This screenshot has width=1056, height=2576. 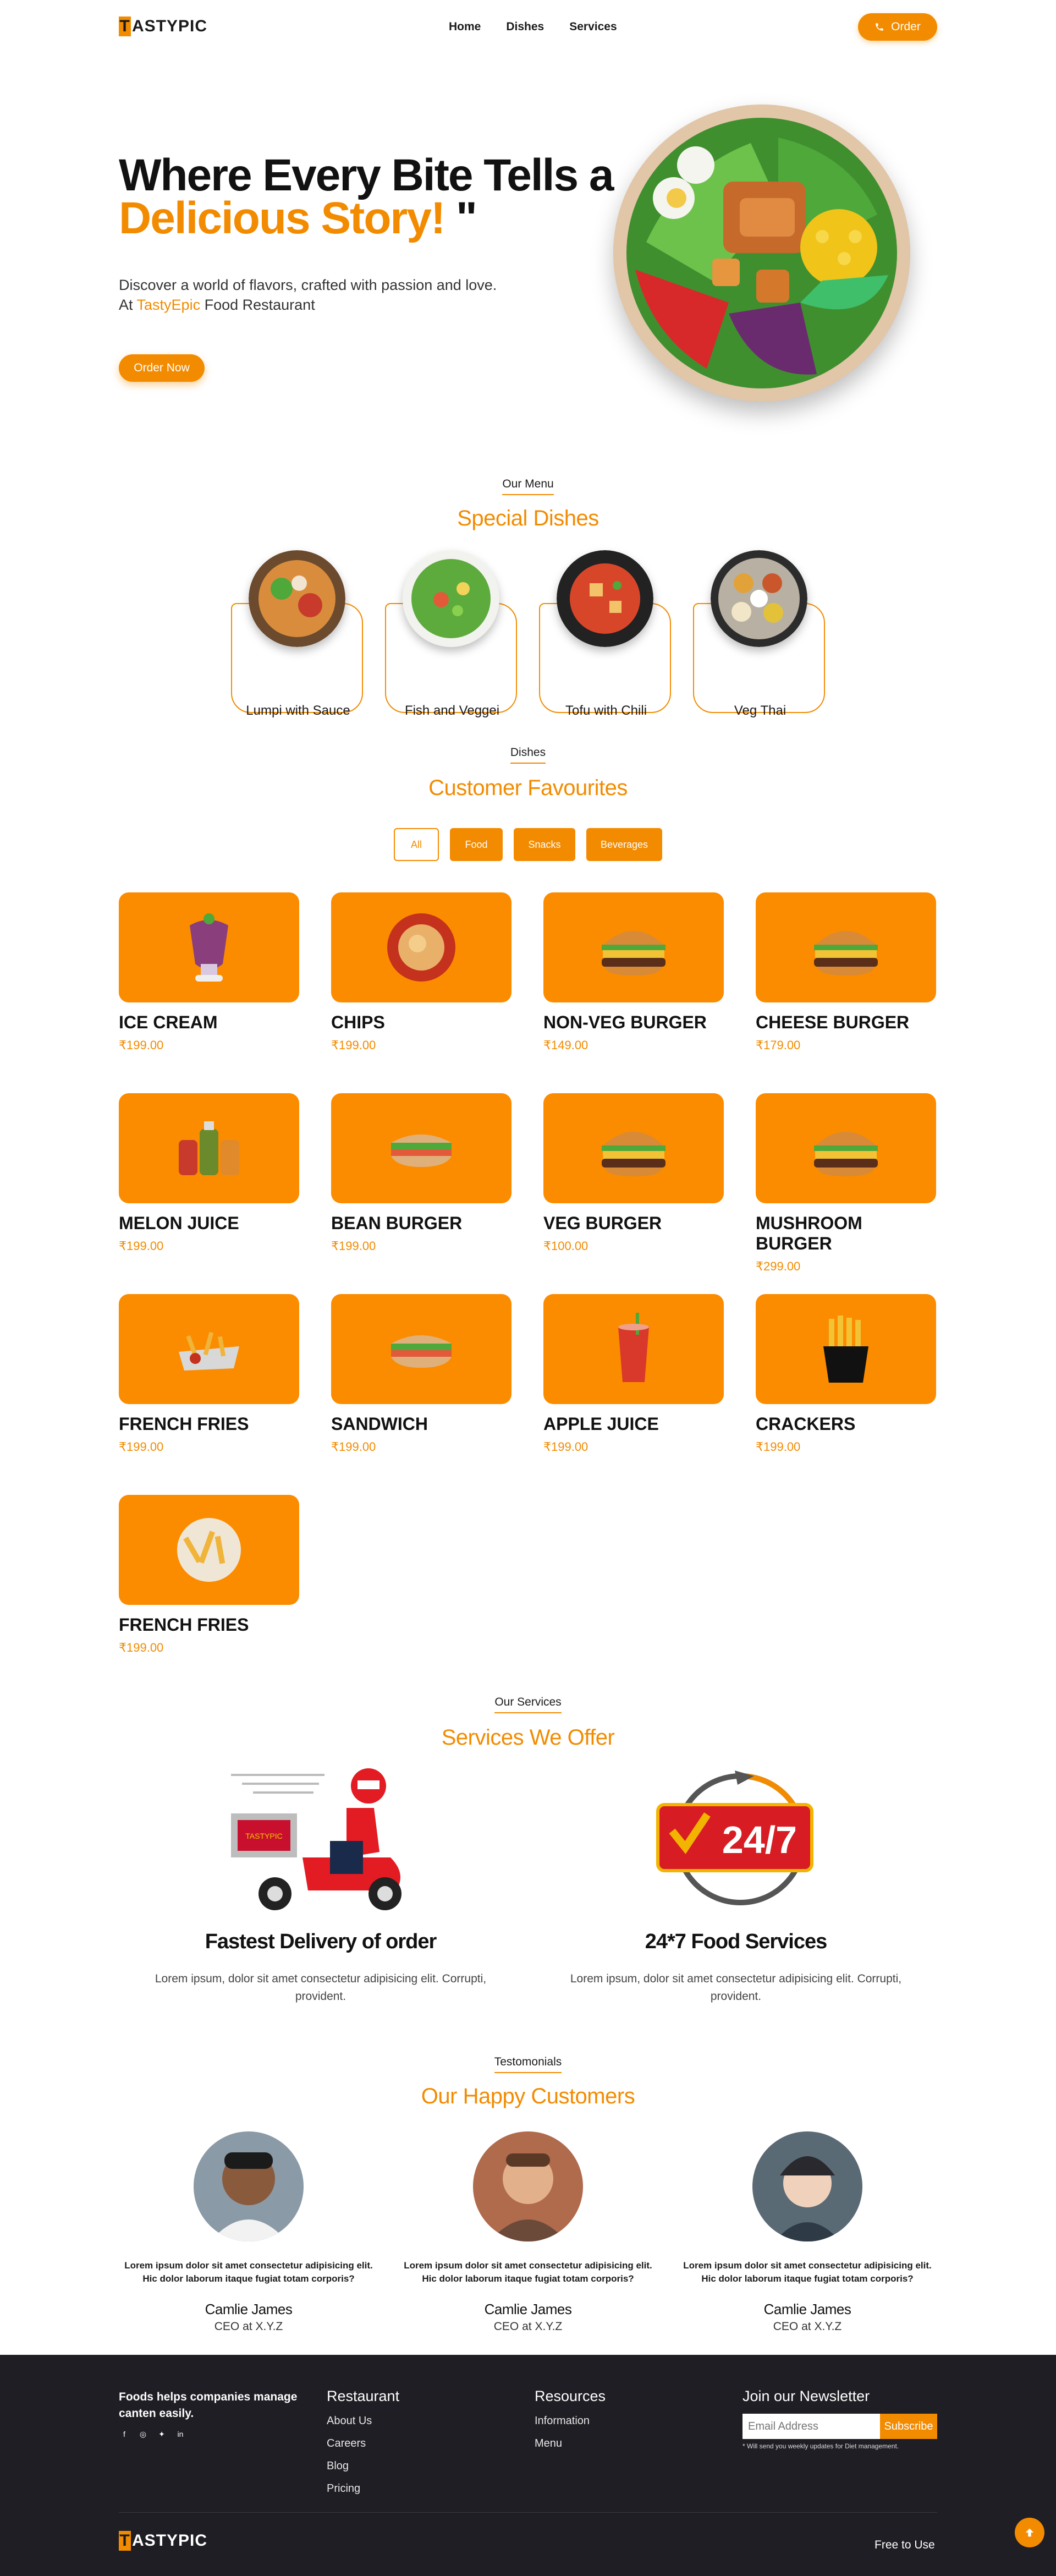 I want to click on instagram-icon: ◎, so click(x=143, y=2435).